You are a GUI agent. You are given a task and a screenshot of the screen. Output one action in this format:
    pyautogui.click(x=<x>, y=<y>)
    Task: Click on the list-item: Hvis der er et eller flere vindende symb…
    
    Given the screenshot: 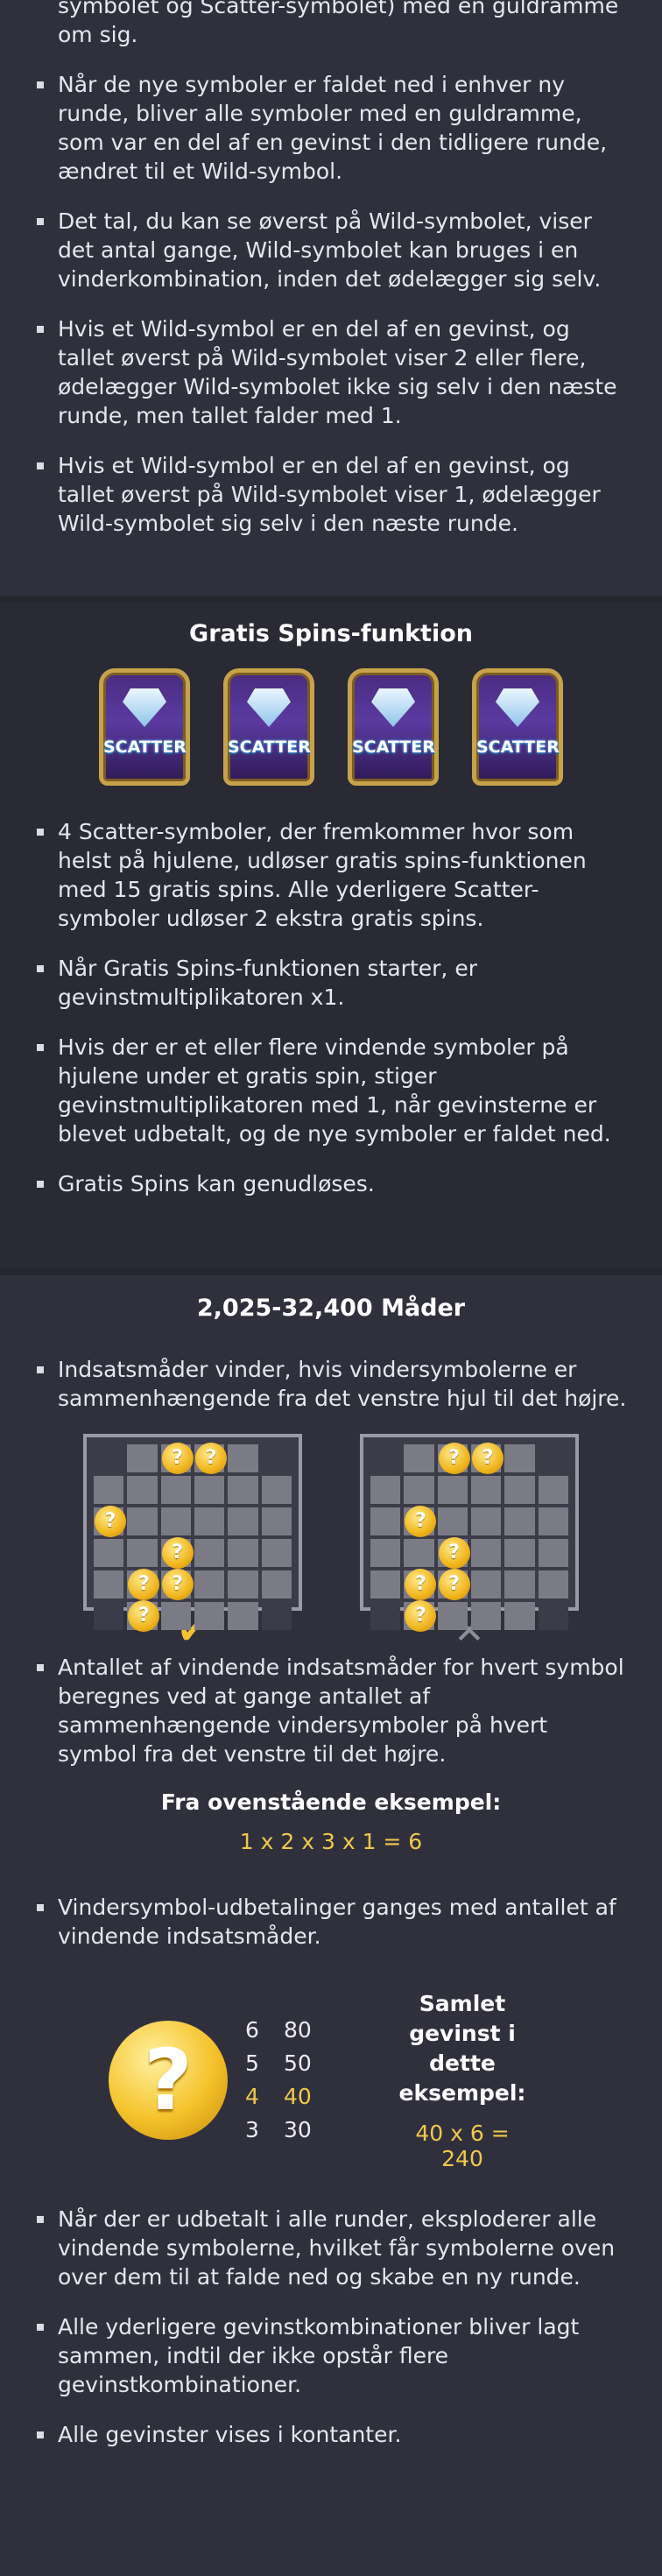 What is the action you would take?
    pyautogui.click(x=335, y=1090)
    